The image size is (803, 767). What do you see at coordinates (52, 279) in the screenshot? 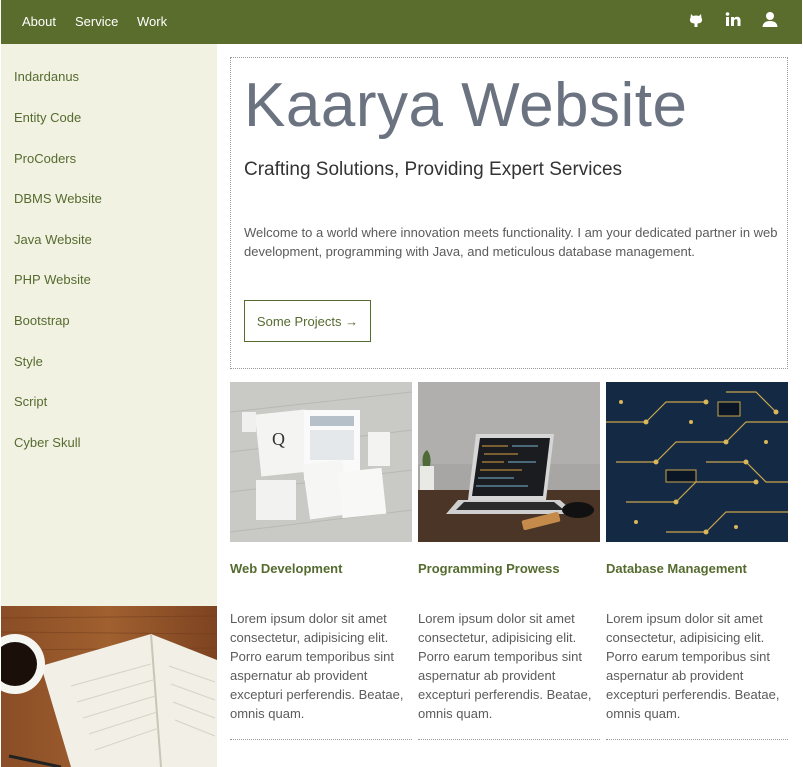
I see `sidebar-item-php-website: PHP Website` at bounding box center [52, 279].